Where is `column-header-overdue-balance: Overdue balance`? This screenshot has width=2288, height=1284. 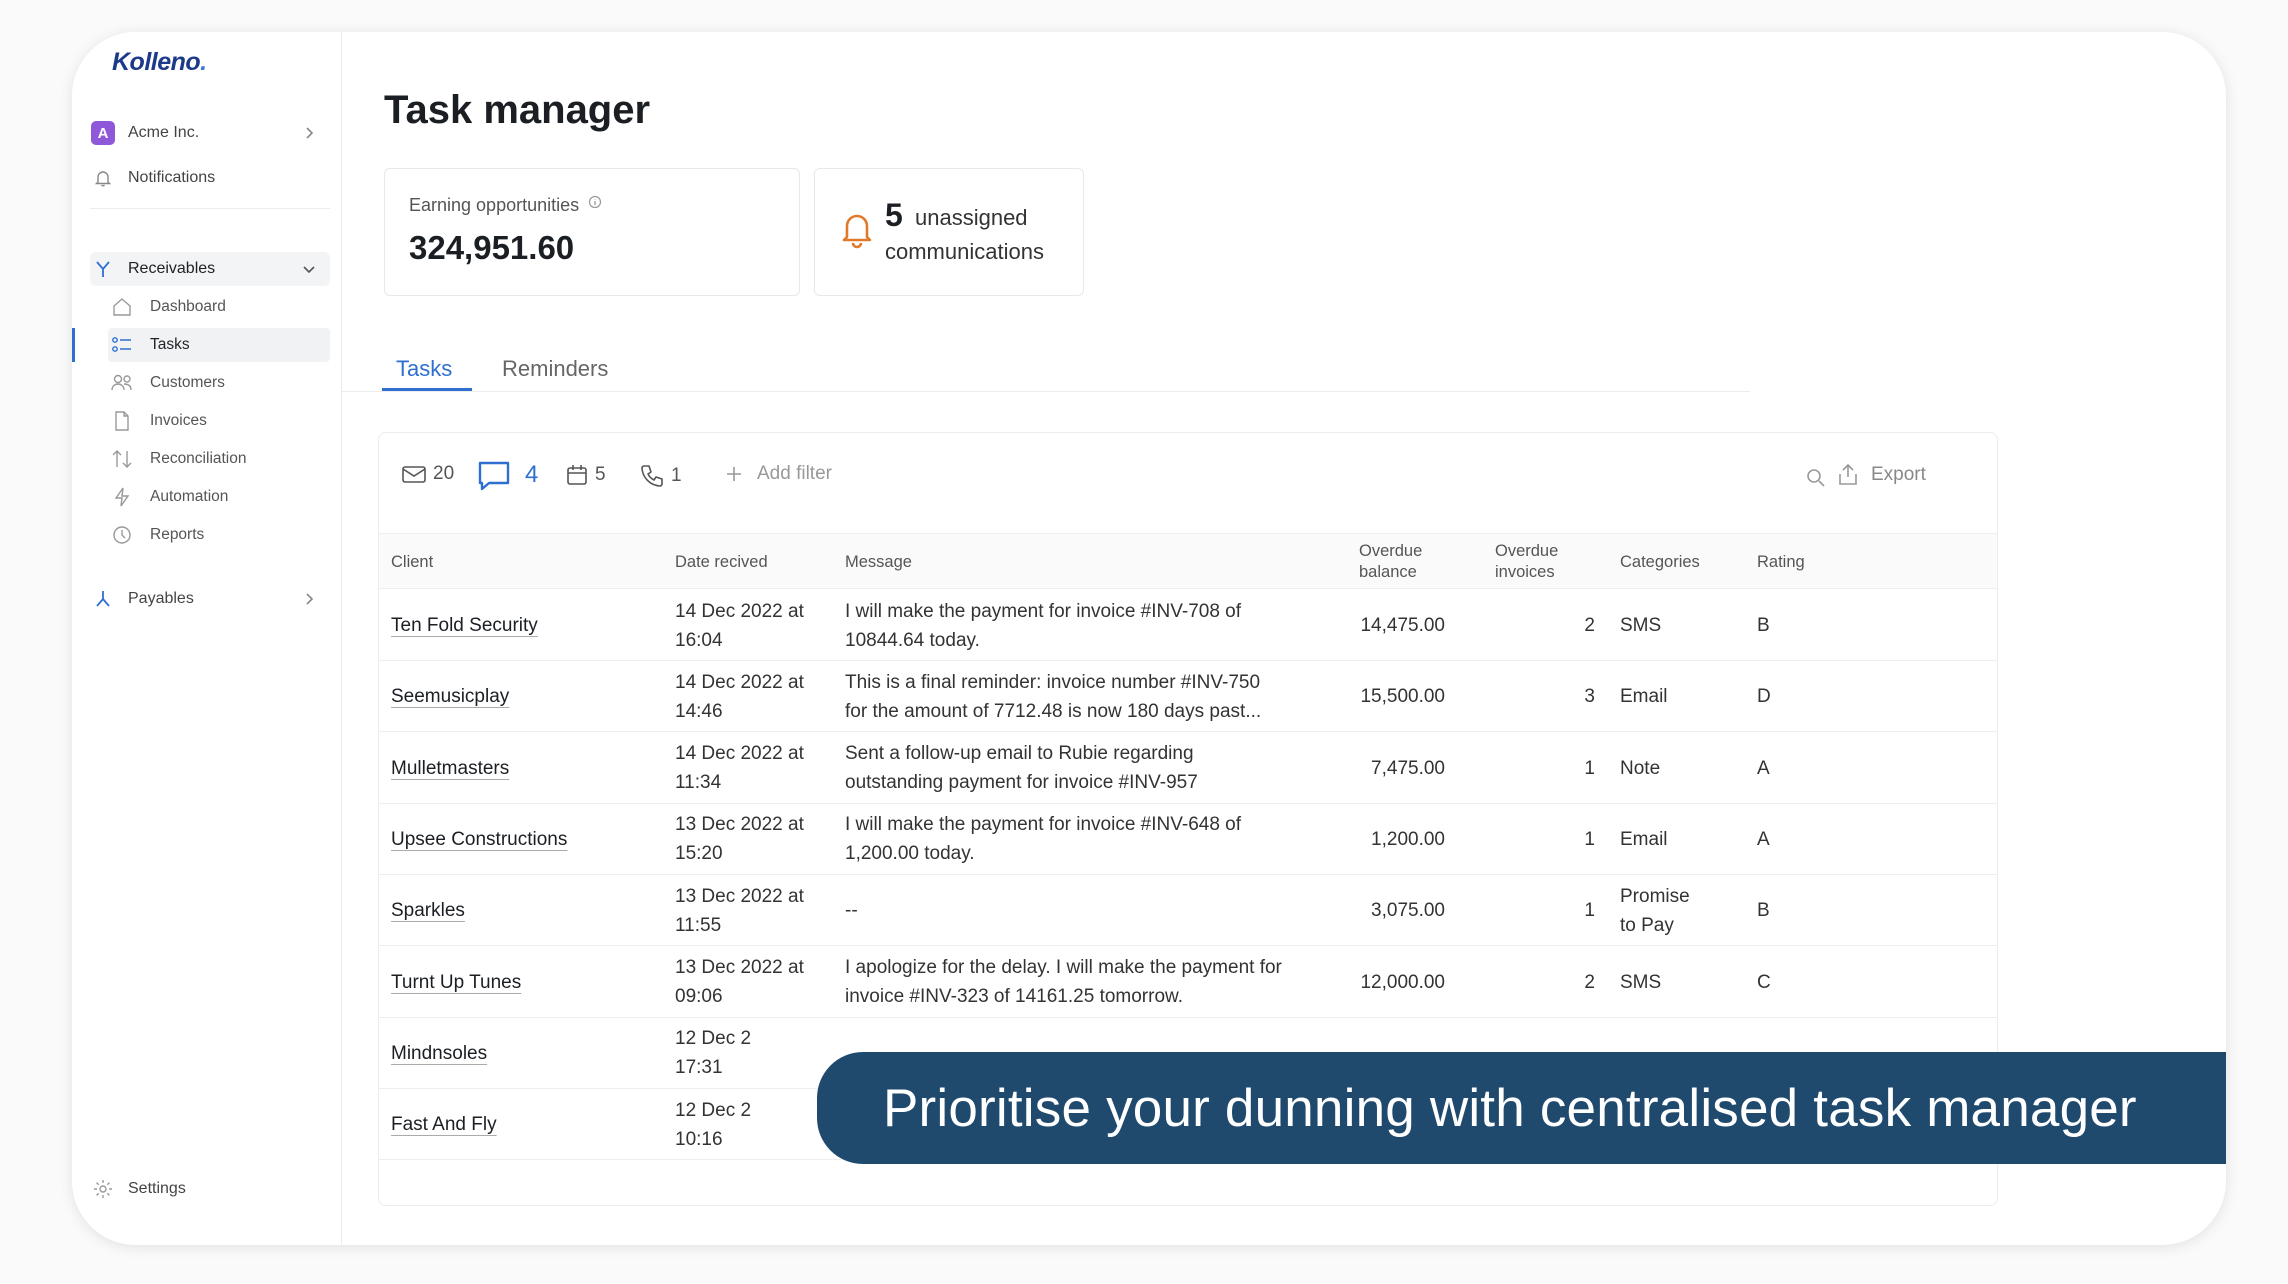 column-header-overdue-balance: Overdue balance is located at coordinates (1390, 562).